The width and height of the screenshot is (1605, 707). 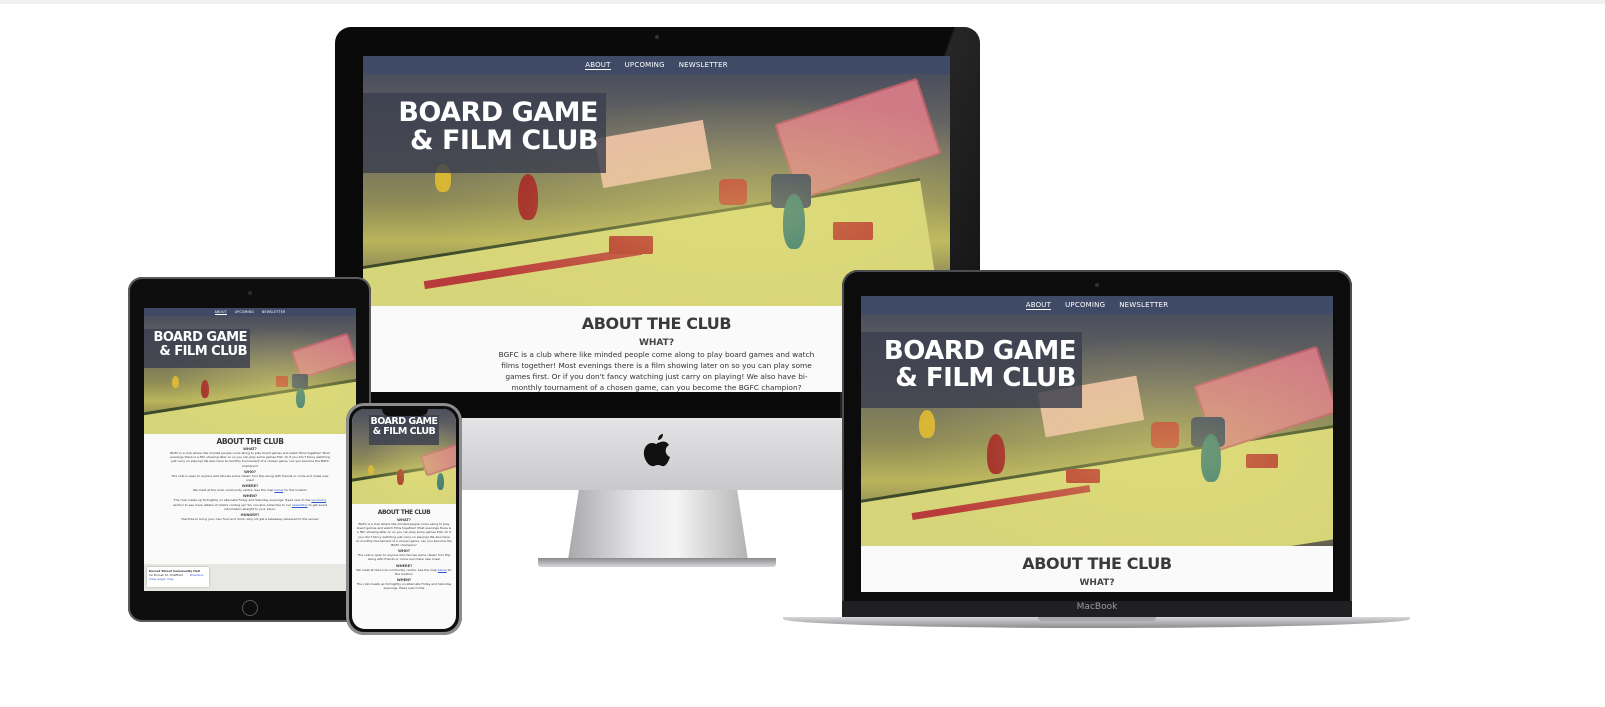 What do you see at coordinates (250, 608) in the screenshot?
I see `ipad-home-button` at bounding box center [250, 608].